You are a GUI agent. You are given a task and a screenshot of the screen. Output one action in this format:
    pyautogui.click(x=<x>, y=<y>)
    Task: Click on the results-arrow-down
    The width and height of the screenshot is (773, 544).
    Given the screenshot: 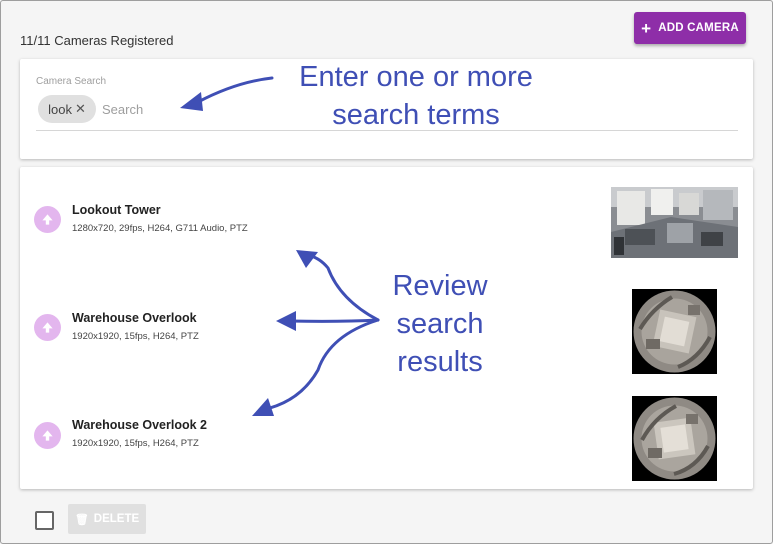 What is the action you would take?
    pyautogui.click(x=320, y=365)
    